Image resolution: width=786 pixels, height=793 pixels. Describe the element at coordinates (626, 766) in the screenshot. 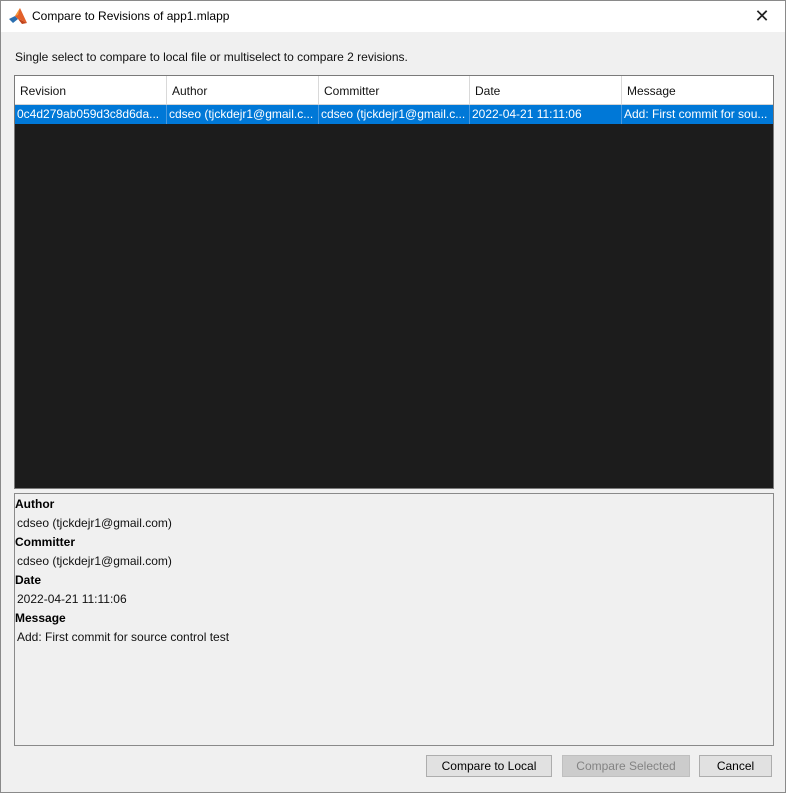

I see `compare-selected-button: Compare Selected` at that location.